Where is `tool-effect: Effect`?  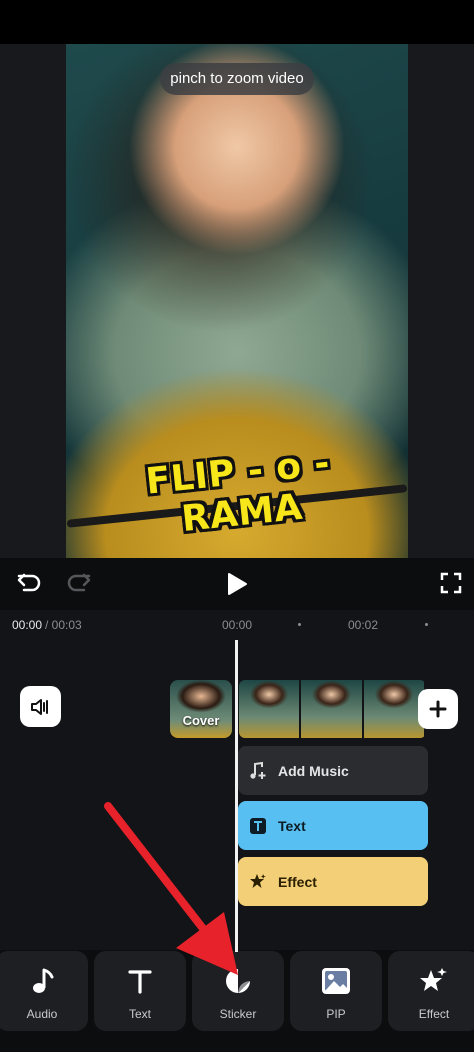 tool-effect: Effect is located at coordinates (431, 991).